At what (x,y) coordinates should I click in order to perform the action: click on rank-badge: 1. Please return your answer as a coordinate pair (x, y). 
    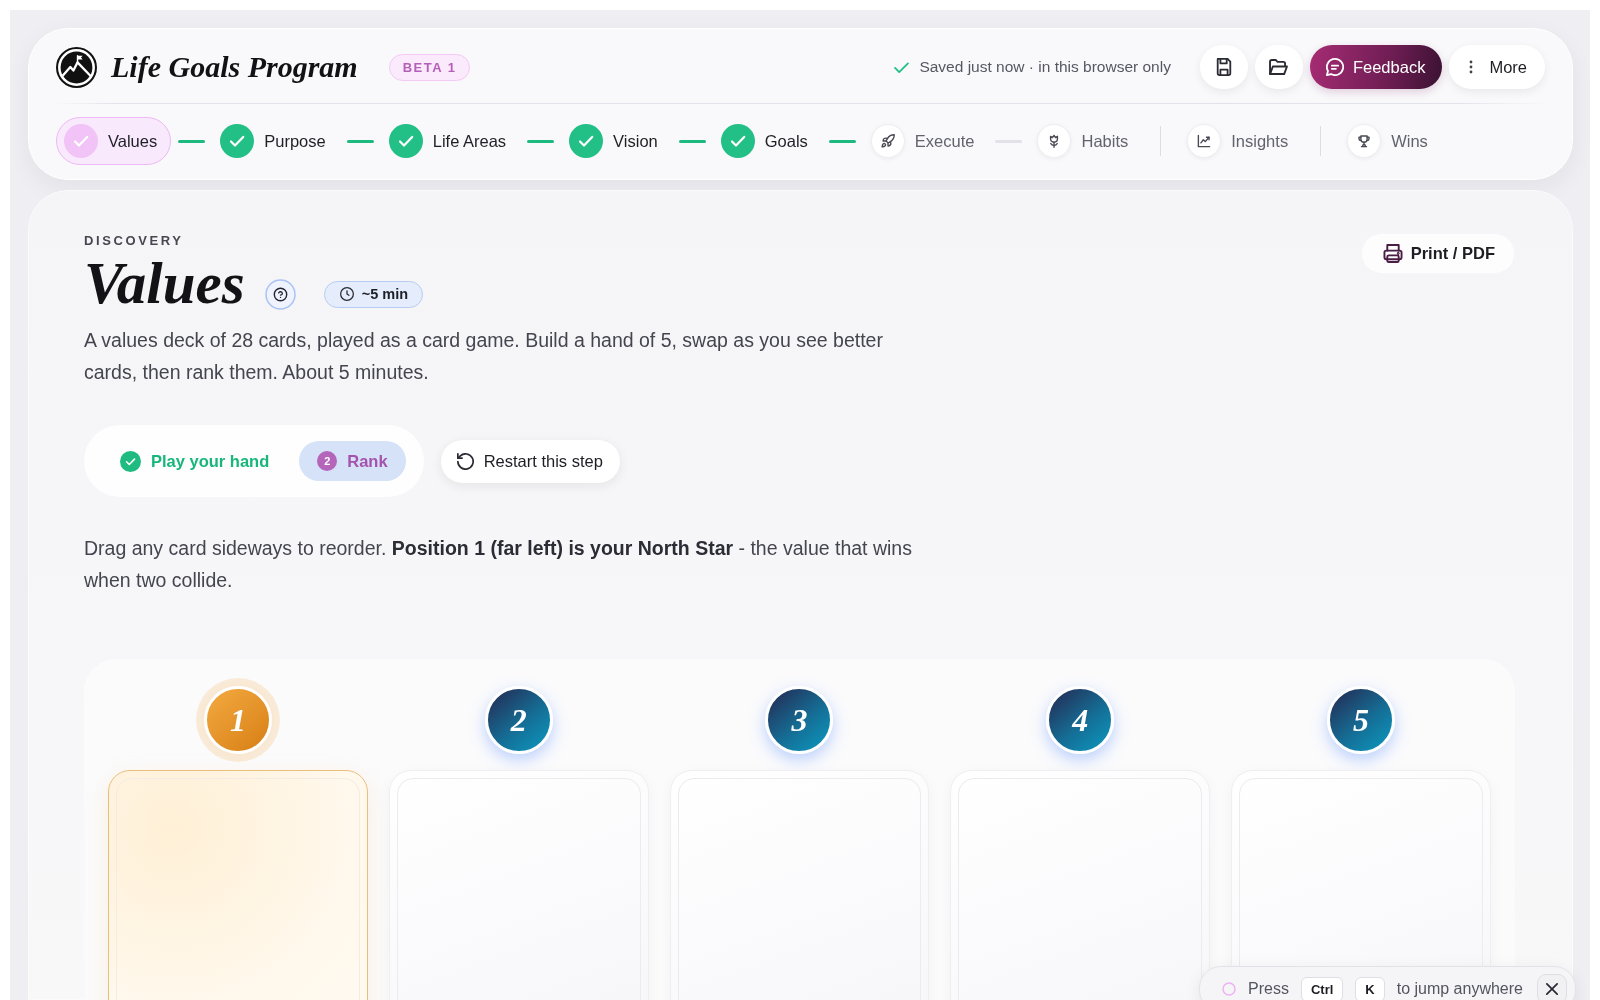
    Looking at the image, I should click on (237, 720).